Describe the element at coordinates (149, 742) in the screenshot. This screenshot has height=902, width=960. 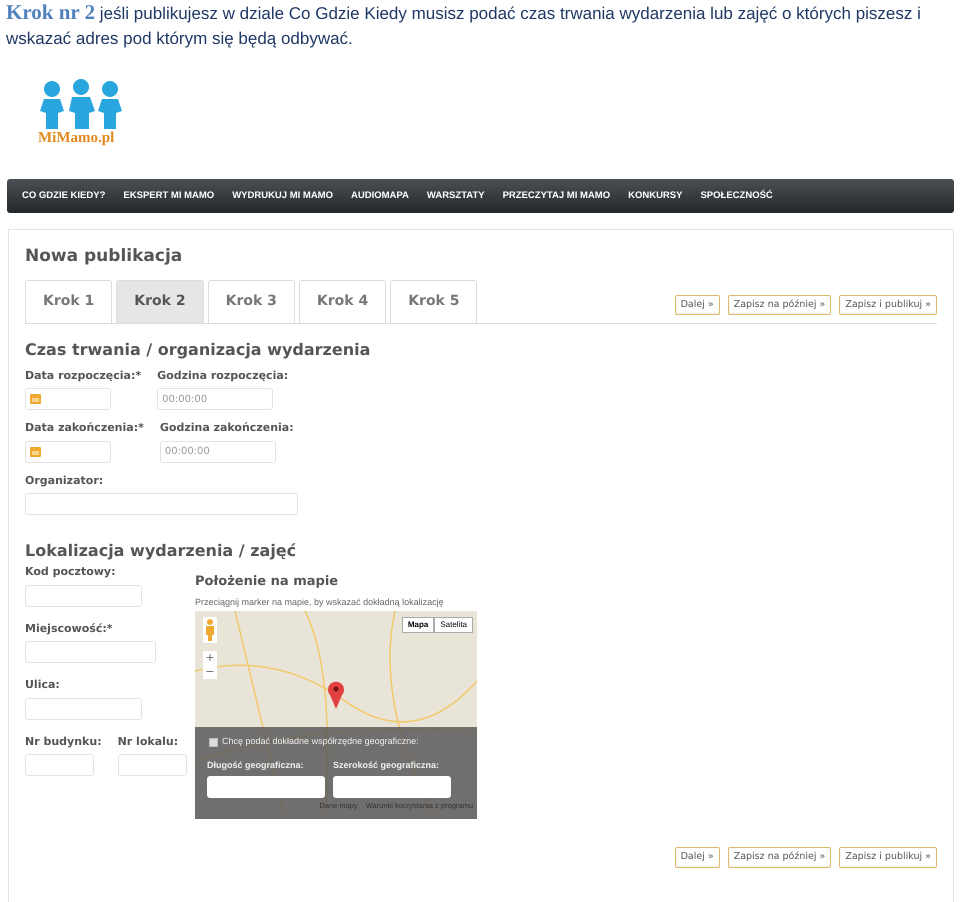
I see `field-label: Nr lokalu:` at that location.